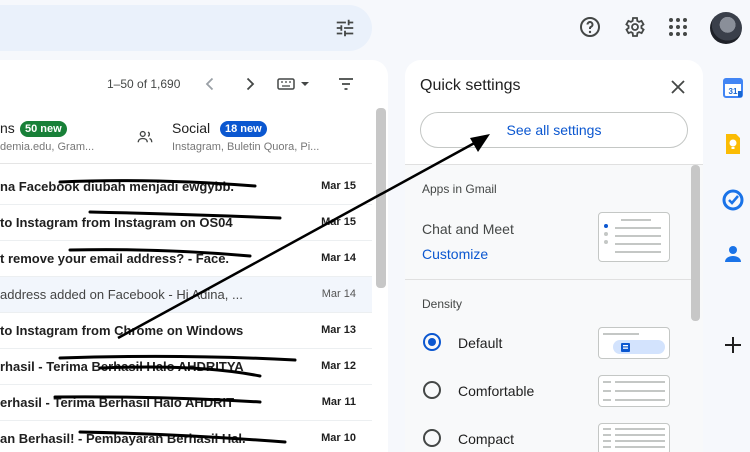 The image size is (750, 452). I want to click on email-snippet: to Instagram from Chrome on Windows, so click(122, 330).